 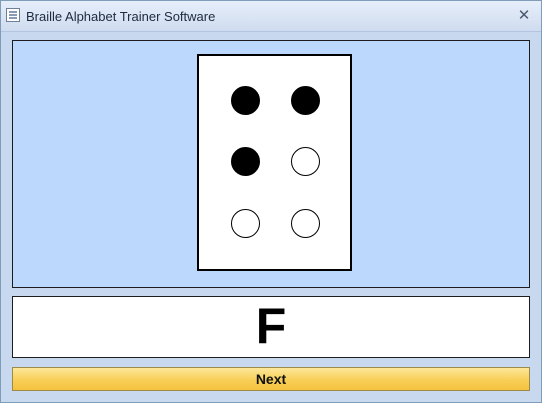 I want to click on app-icon, so click(x=13, y=15).